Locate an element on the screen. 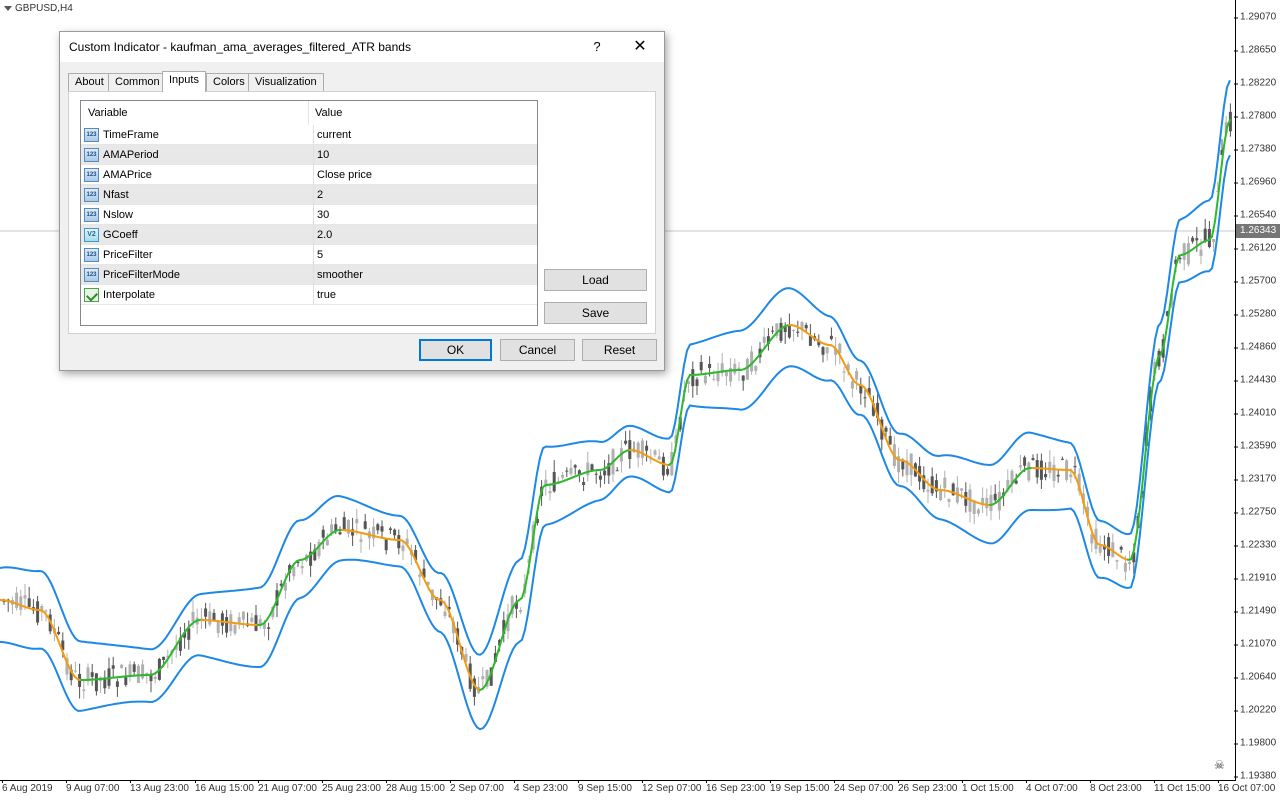  price-tick-label: 1.26540 is located at coordinates (1258, 215).